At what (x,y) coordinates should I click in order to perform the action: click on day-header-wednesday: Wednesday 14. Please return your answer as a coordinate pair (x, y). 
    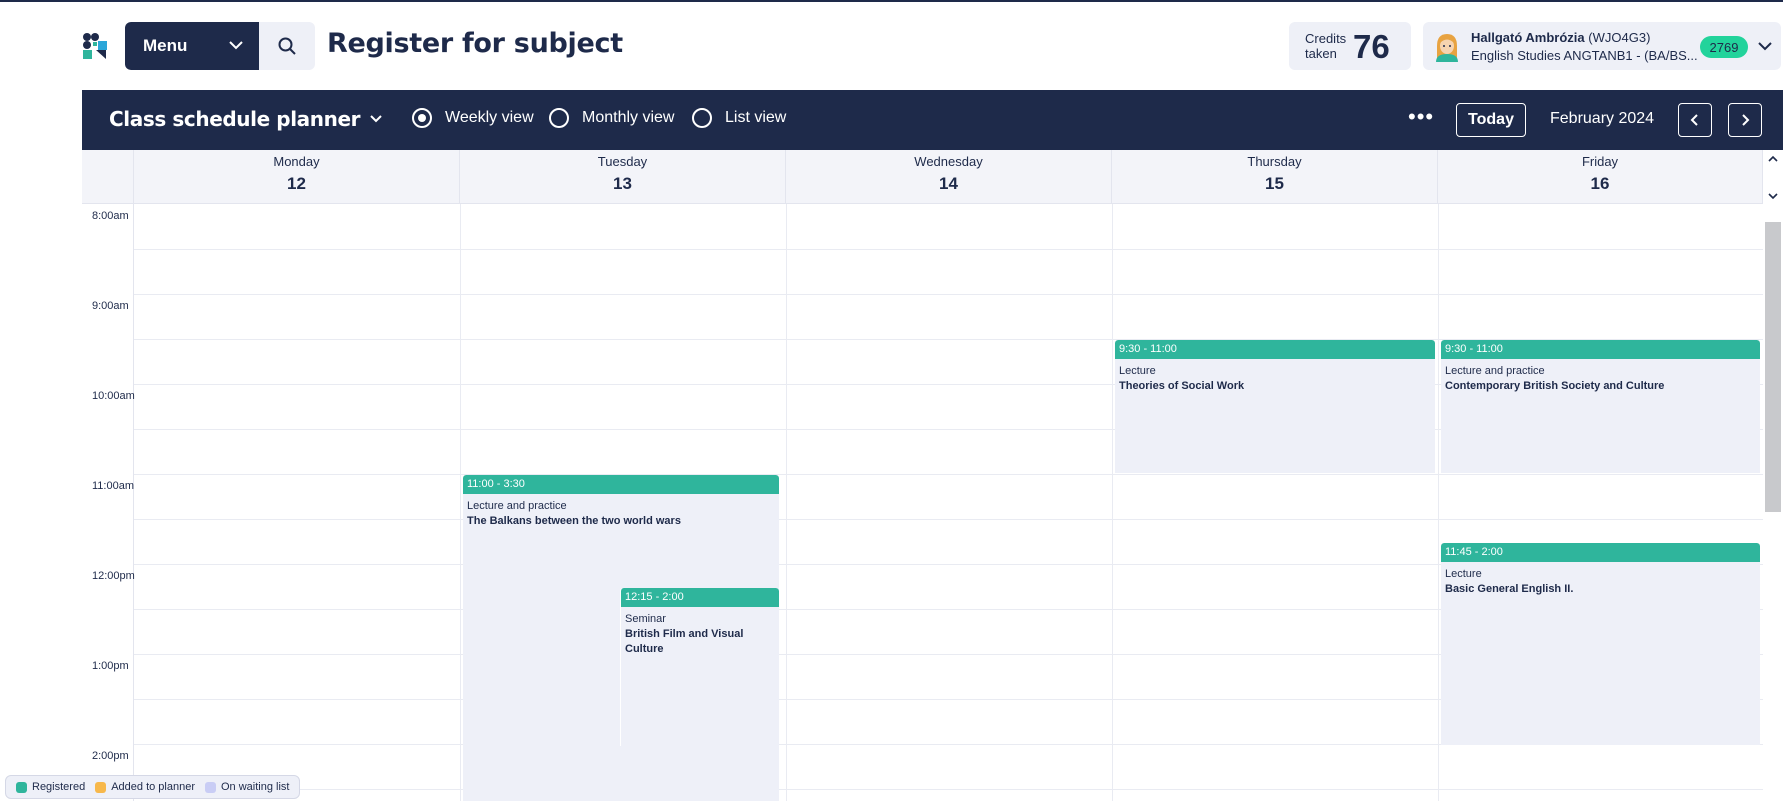
    Looking at the image, I should click on (949, 177).